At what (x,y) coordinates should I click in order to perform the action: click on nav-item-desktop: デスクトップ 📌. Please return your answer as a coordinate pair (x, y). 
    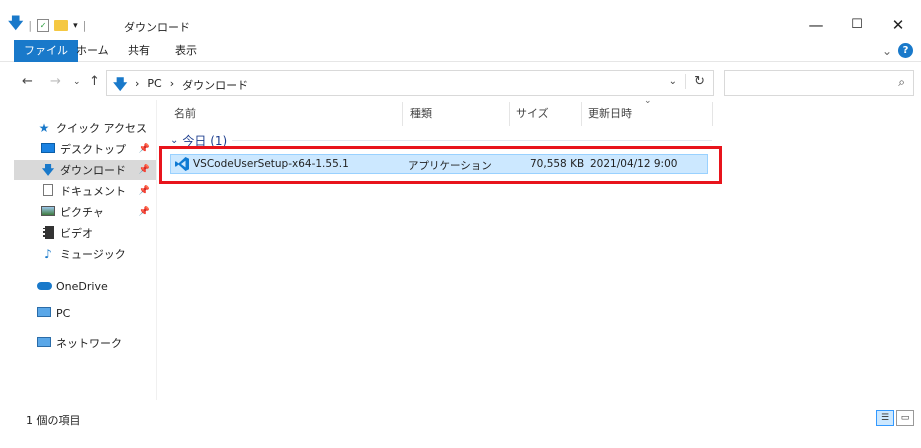
    Looking at the image, I should click on (85, 149).